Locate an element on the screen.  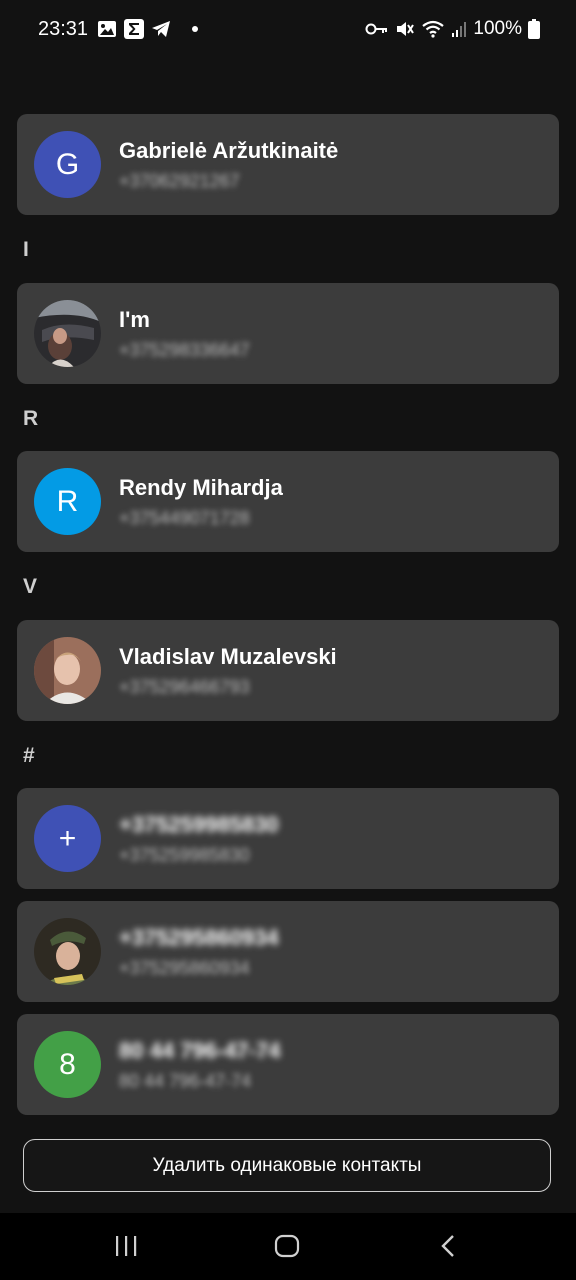
contact-phone: +375296466793 is located at coordinates (184, 687).